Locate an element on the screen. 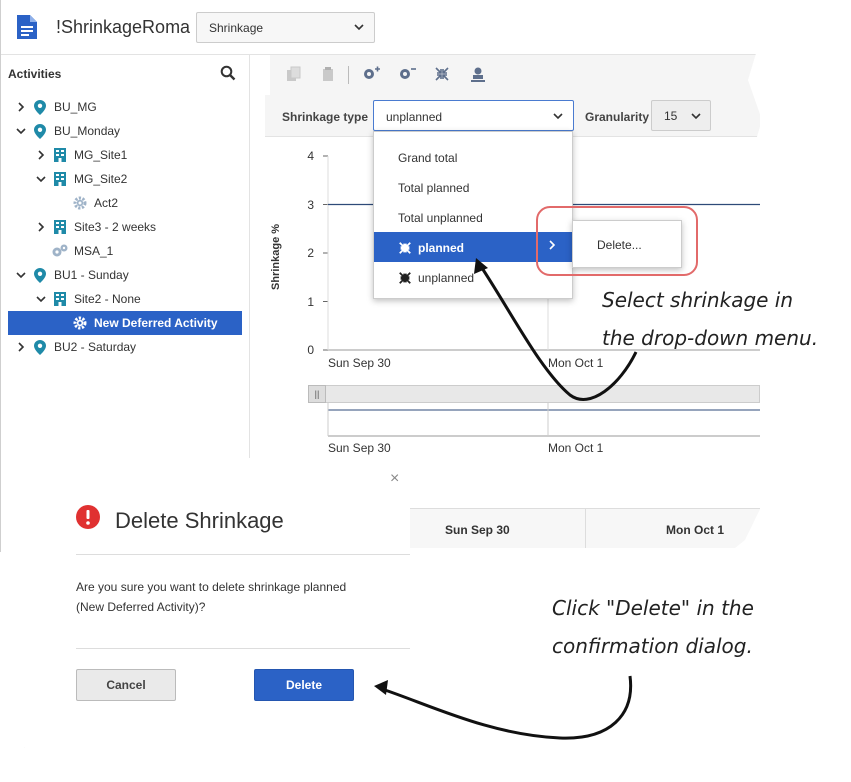  highlight-annotation is located at coordinates (617, 241).